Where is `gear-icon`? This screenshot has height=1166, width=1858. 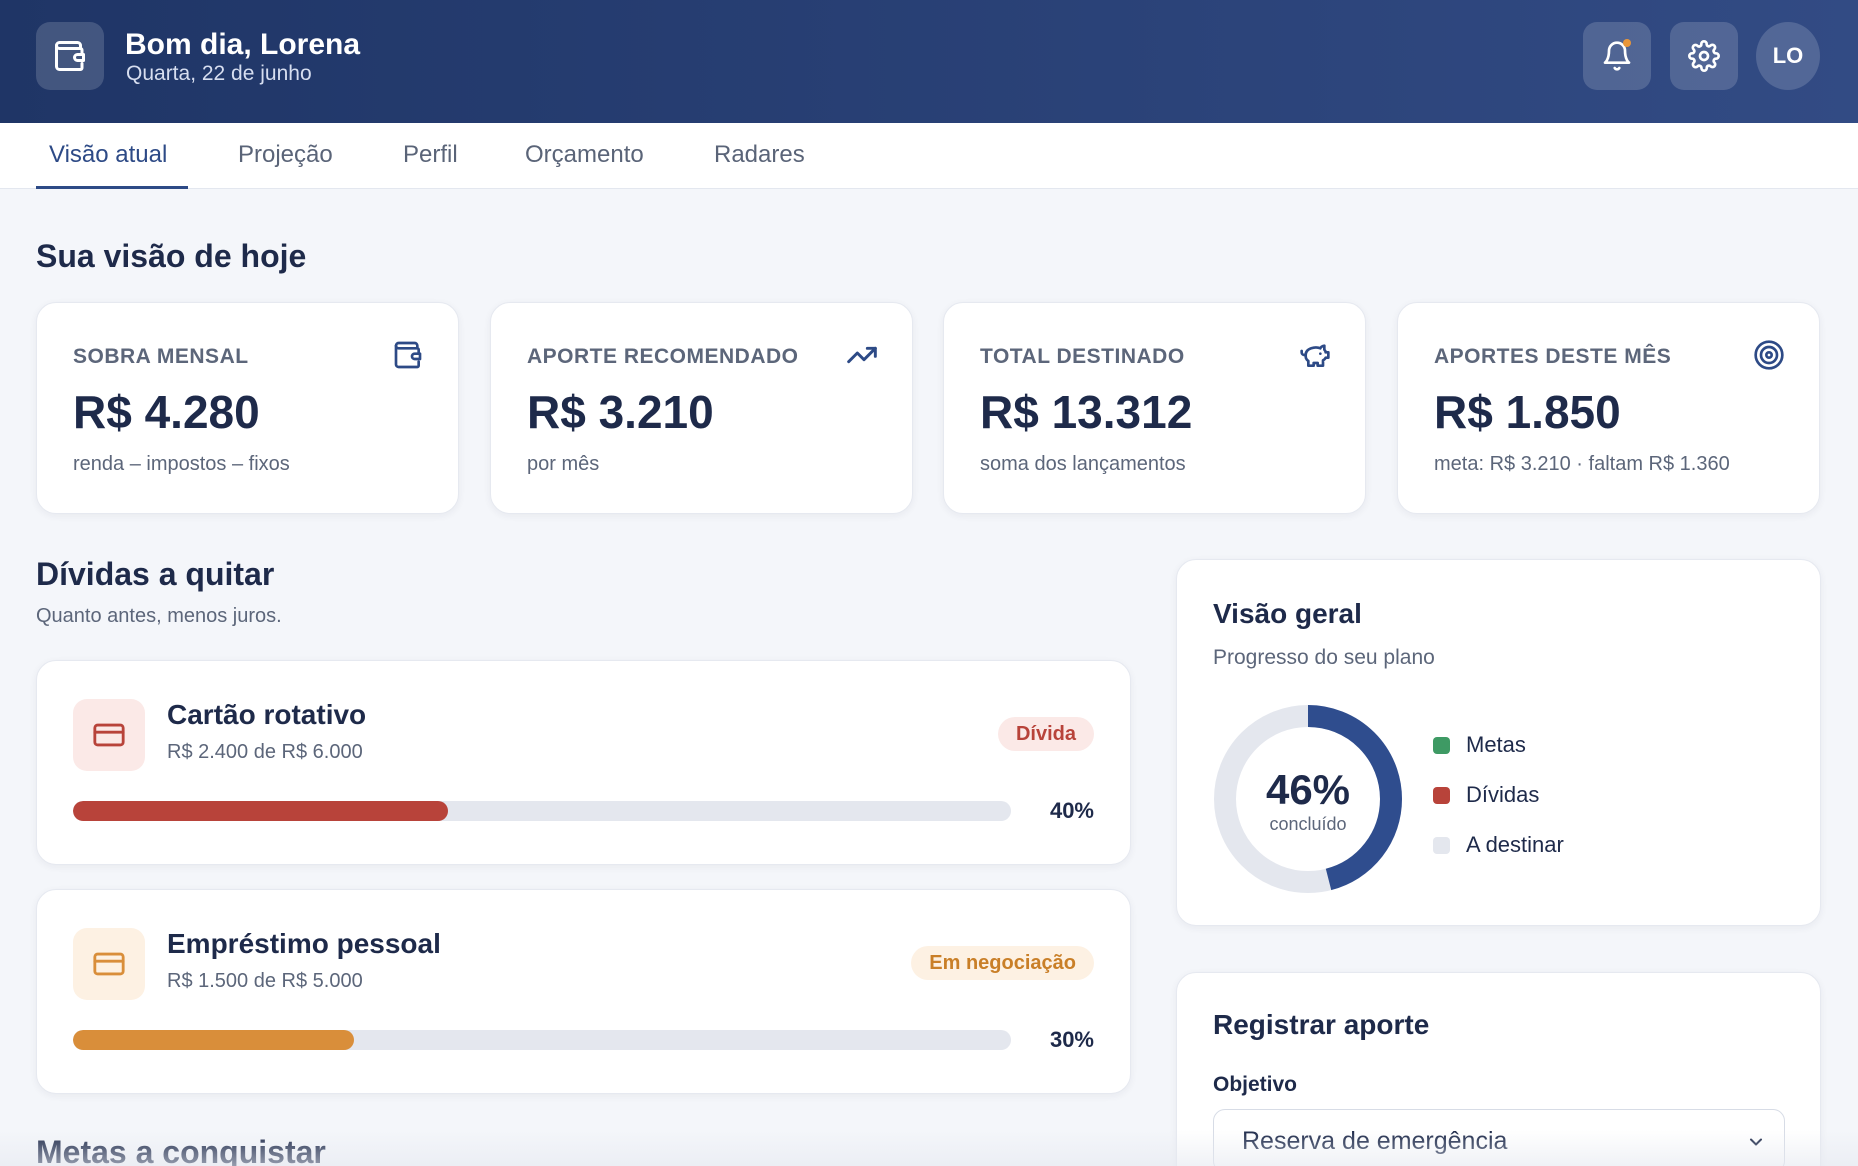
gear-icon is located at coordinates (1704, 56).